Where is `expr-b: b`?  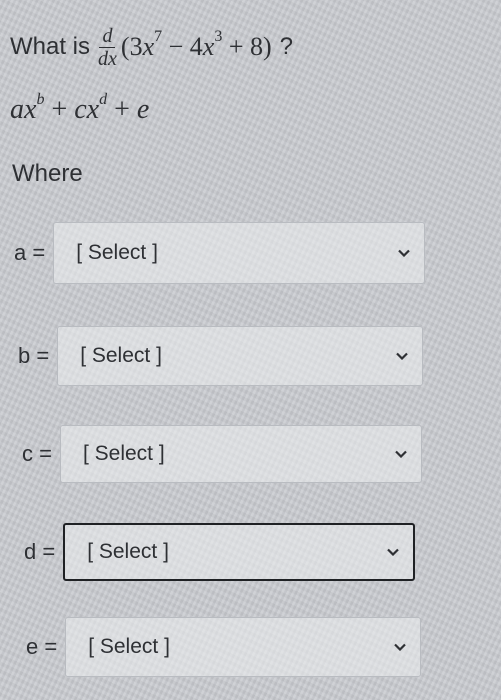 expr-b: b is located at coordinates (40, 99).